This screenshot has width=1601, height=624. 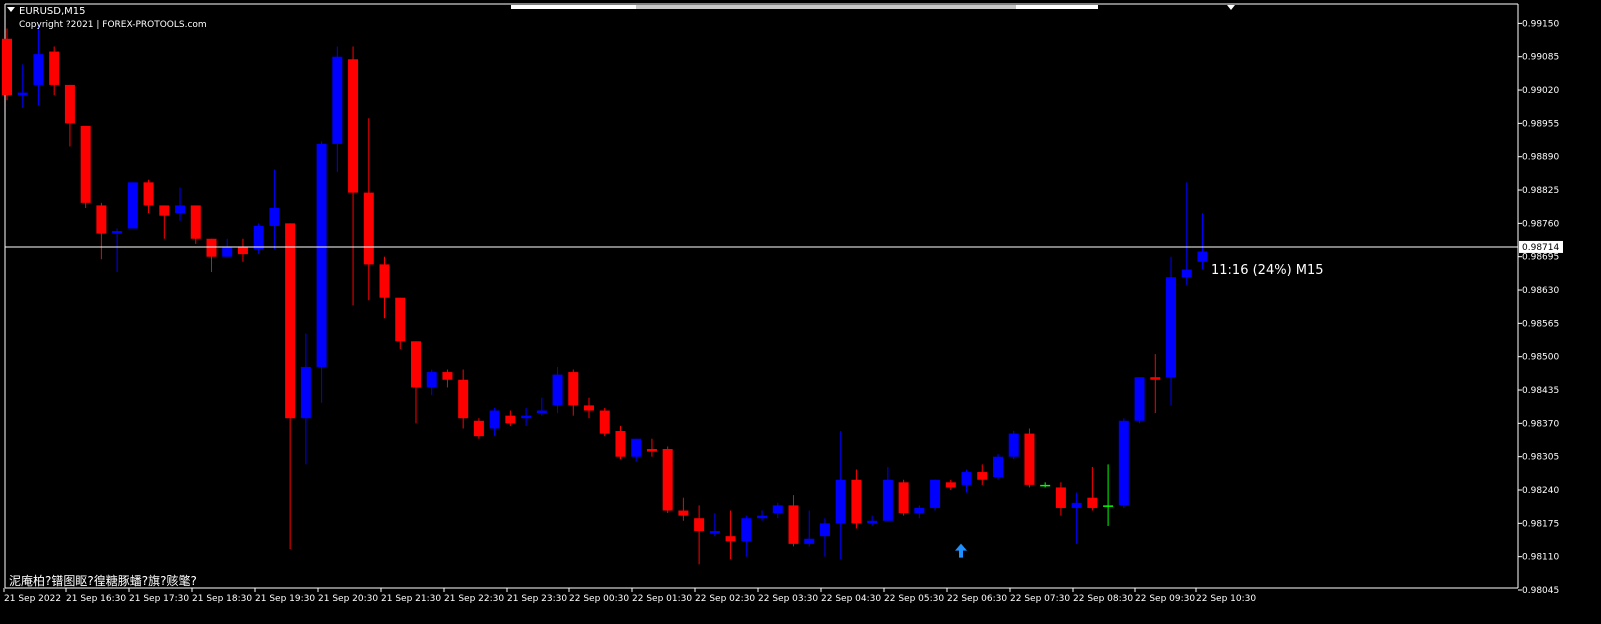 What do you see at coordinates (474, 599) in the screenshot?
I see `time-tick-label: 21 Sep 22:30` at bounding box center [474, 599].